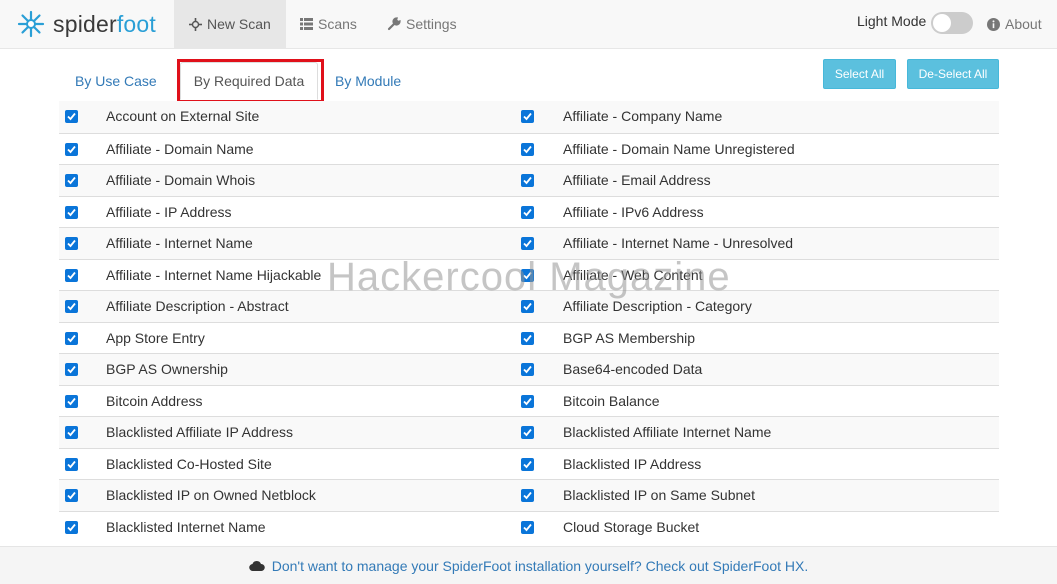 Image resolution: width=1057 pixels, height=584 pixels. What do you see at coordinates (155, 337) in the screenshot?
I see `data-type-label: App Store Entry` at bounding box center [155, 337].